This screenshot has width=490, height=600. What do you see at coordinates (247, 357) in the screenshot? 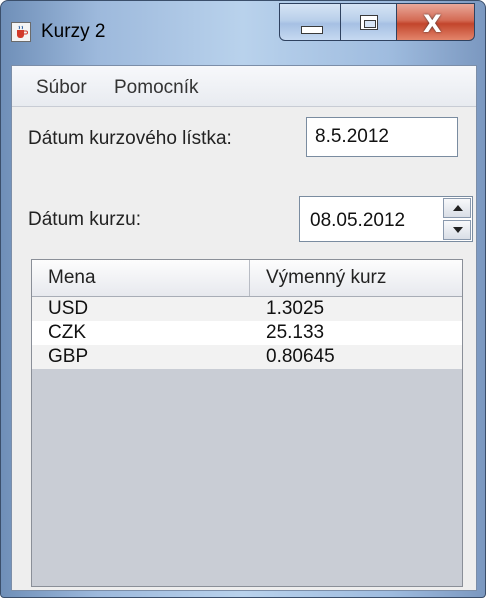
I see `table-row: GBP 0.80645` at bounding box center [247, 357].